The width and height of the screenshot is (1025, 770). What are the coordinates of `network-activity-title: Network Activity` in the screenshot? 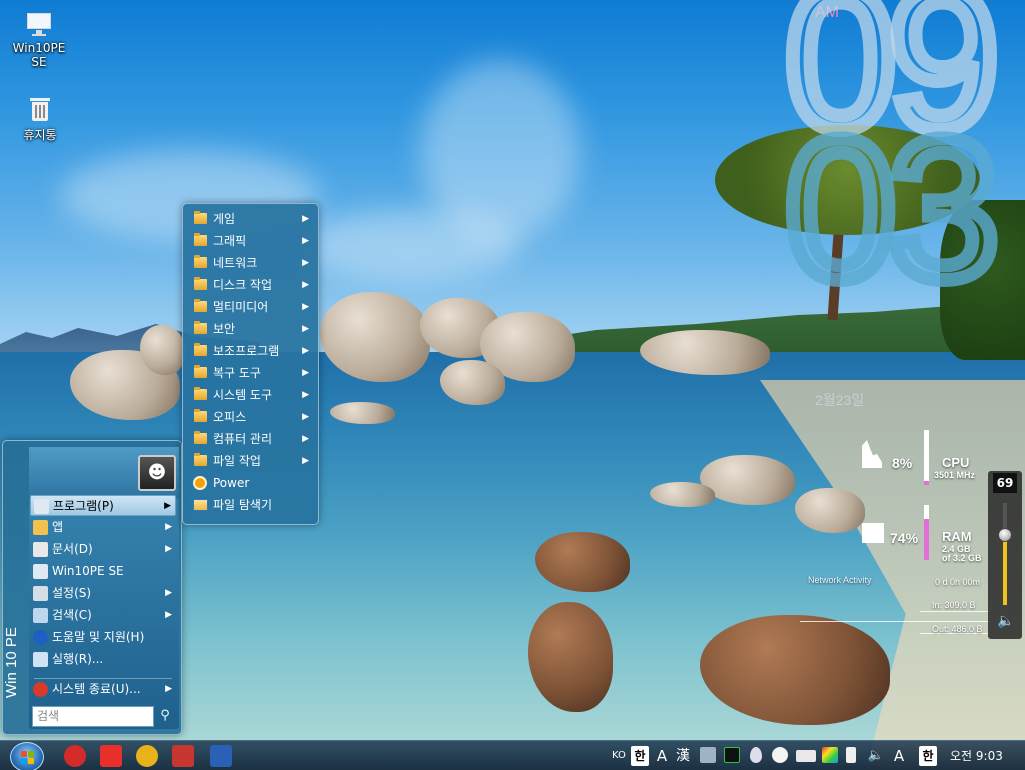 It's located at (840, 580).